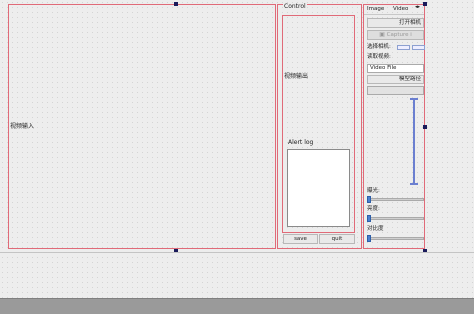 The height and width of the screenshot is (314, 474). I want to click on video-file-field: Video File, so click(395, 68).